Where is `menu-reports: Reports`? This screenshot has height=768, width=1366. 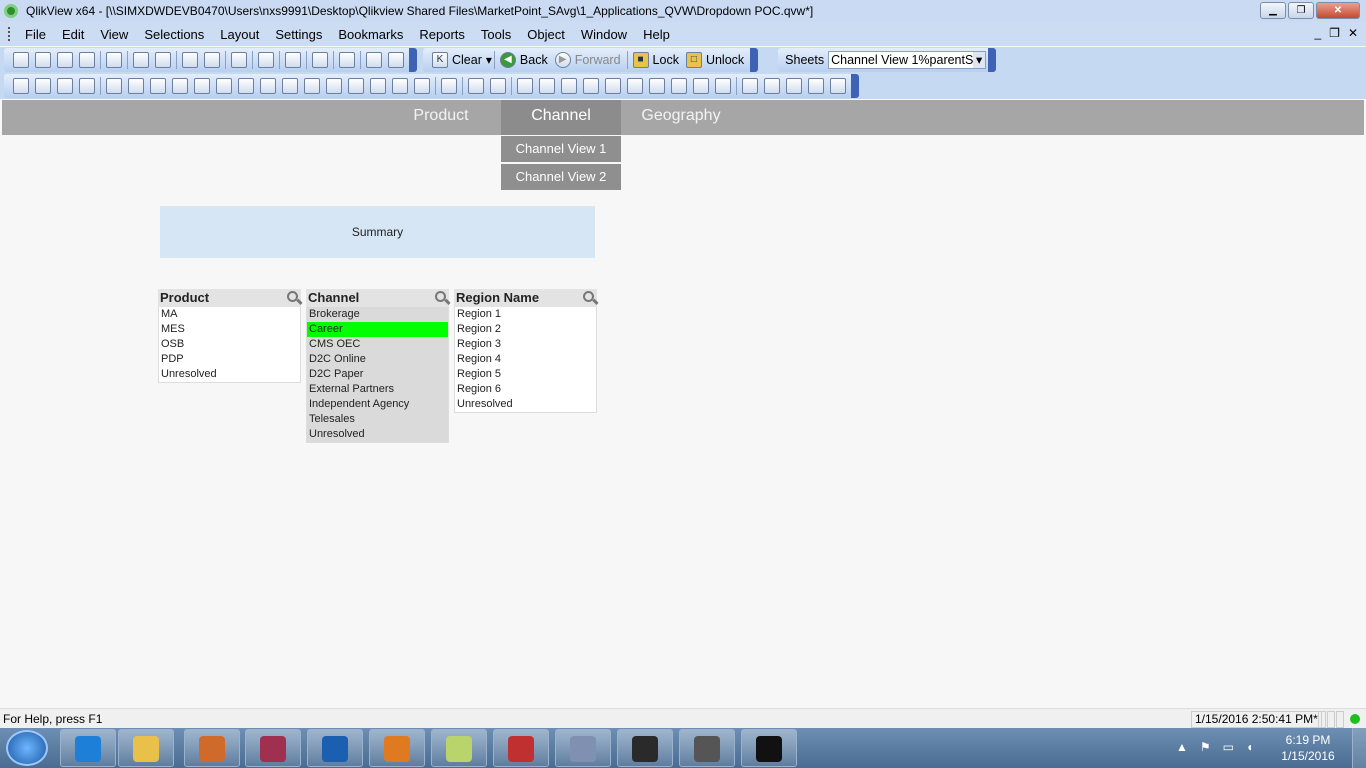 menu-reports: Reports is located at coordinates (442, 34).